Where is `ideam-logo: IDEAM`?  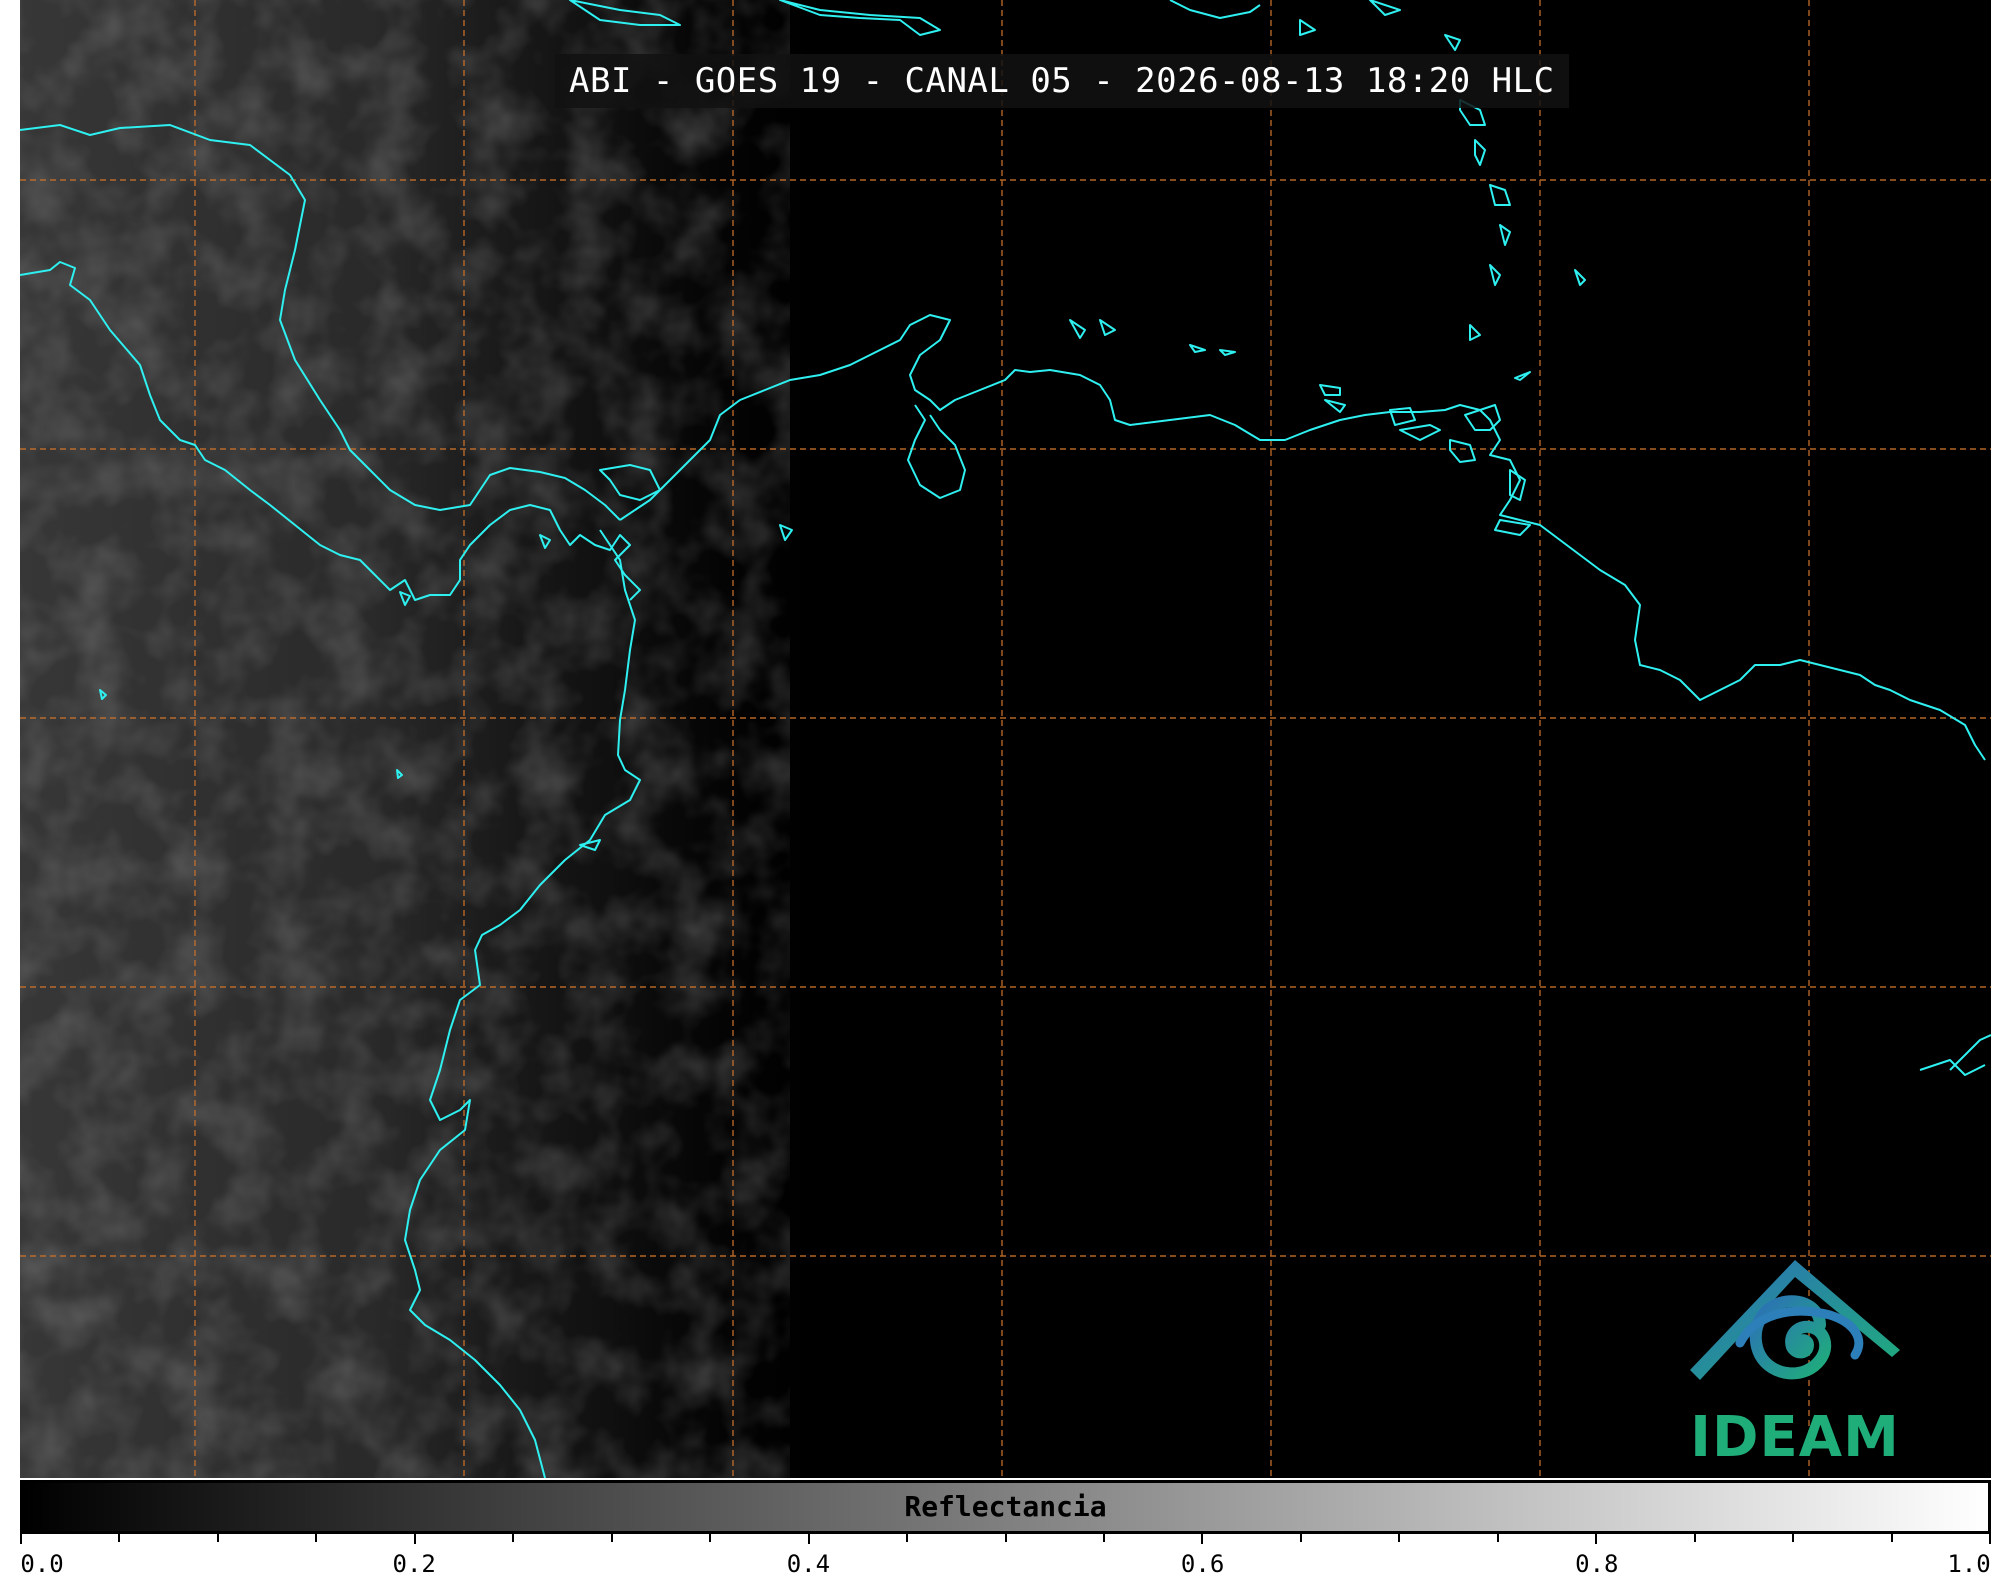
ideam-logo: IDEAM is located at coordinates (1795, 1365).